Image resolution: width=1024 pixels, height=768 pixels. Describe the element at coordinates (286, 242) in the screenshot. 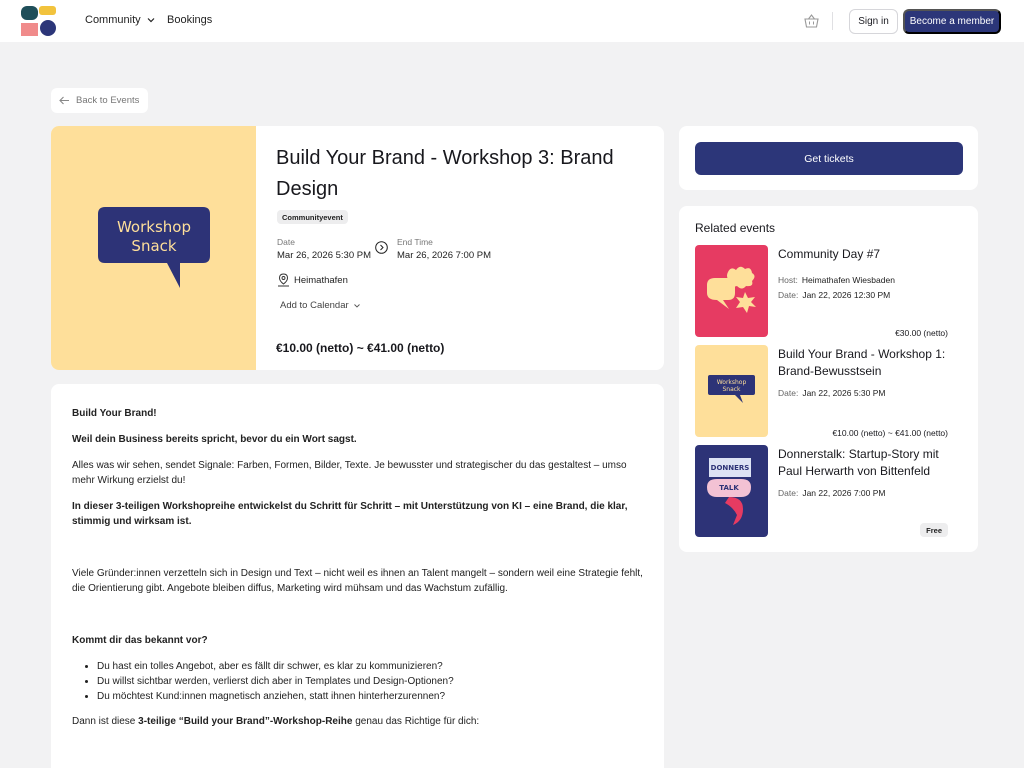

I see `date-label: Date` at that location.